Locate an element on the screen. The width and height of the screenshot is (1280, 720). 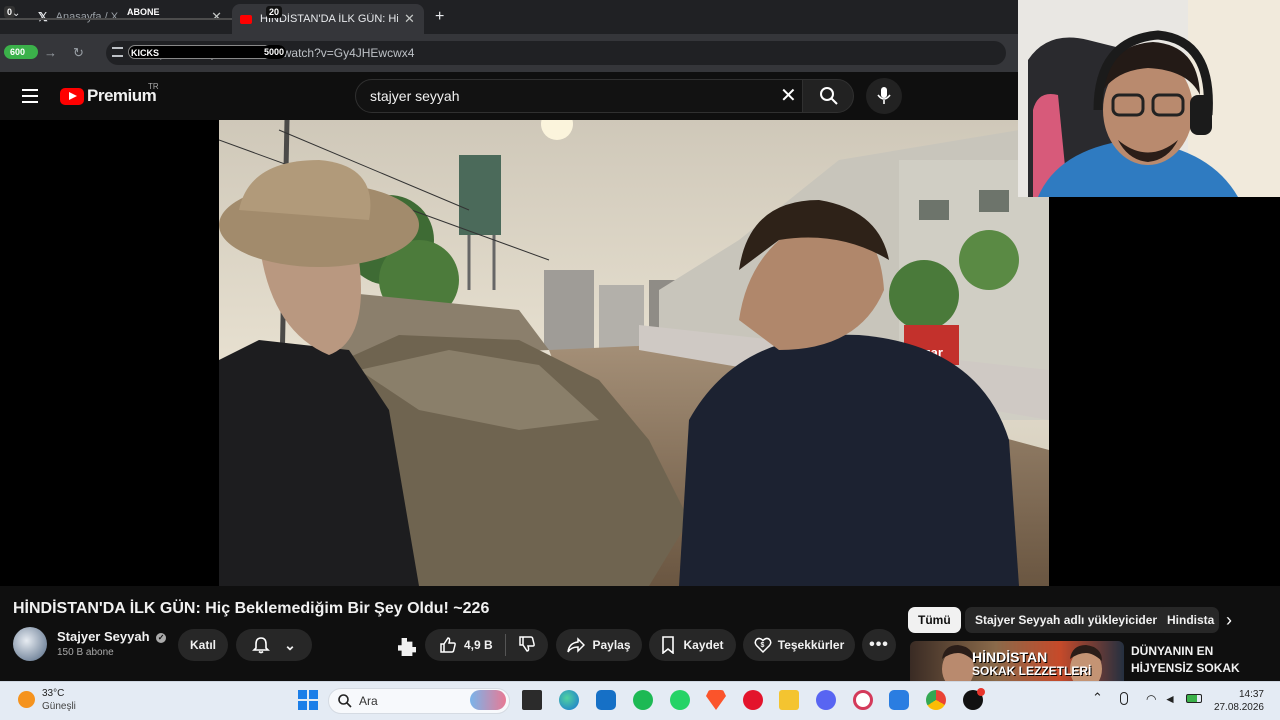
bell-icon is located at coordinates (261, 645).